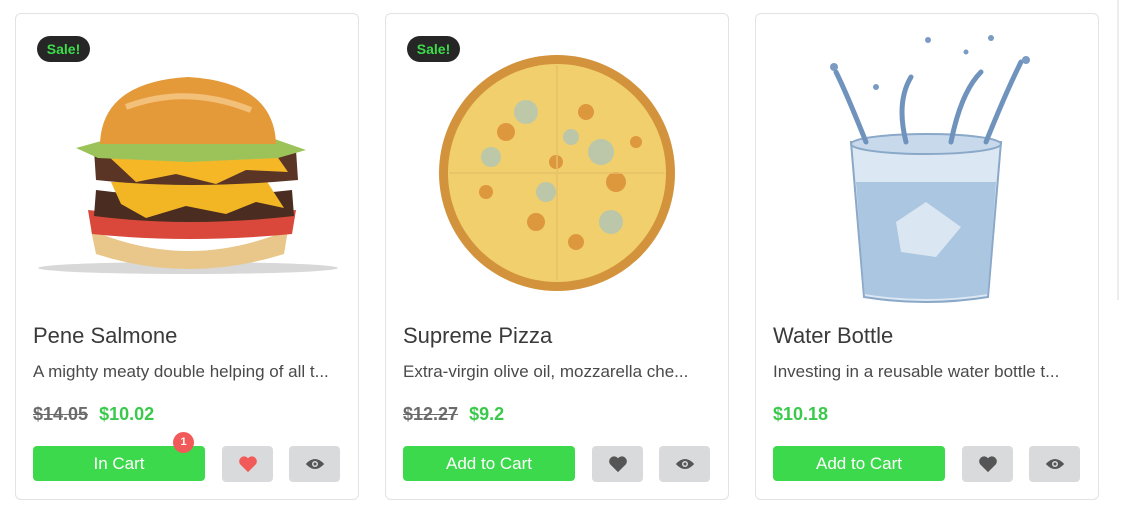 Image resolution: width=1121 pixels, height=523 pixels. I want to click on product-title: Pene Salmone, so click(105, 336).